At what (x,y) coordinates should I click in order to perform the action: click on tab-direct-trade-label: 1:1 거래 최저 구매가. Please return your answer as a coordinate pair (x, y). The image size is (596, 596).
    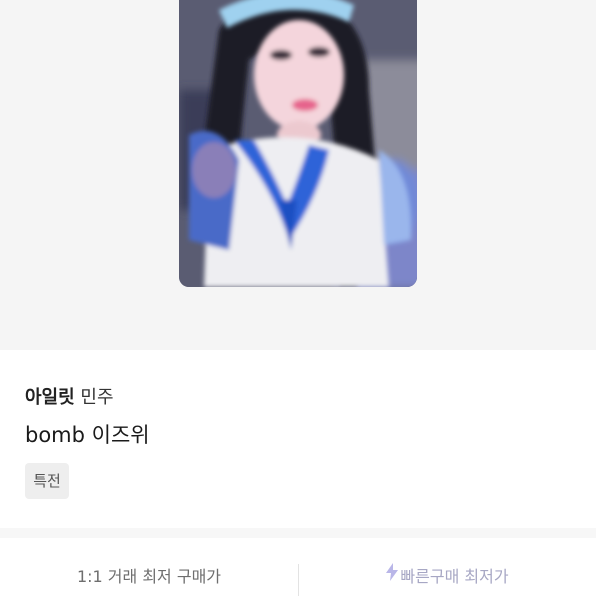
    Looking at the image, I should click on (149, 576).